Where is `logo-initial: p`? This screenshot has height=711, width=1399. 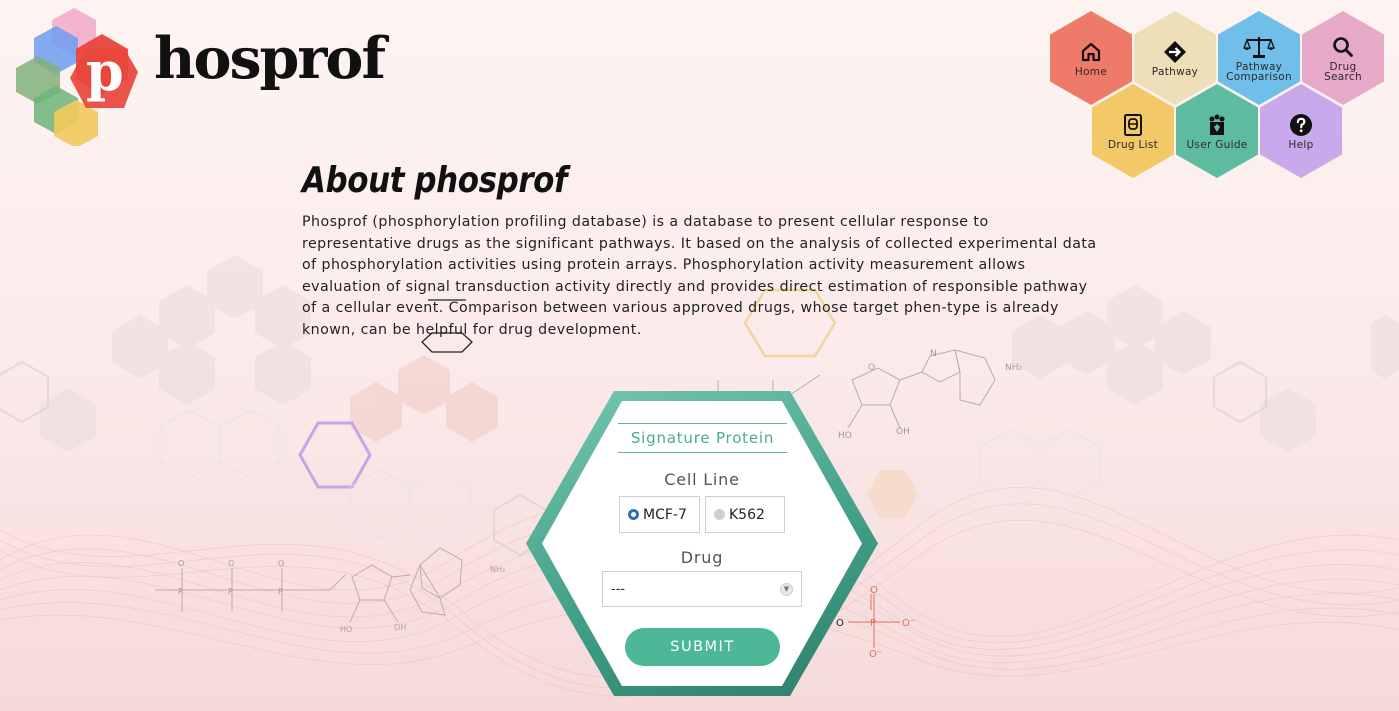
logo-initial: p is located at coordinates (105, 71).